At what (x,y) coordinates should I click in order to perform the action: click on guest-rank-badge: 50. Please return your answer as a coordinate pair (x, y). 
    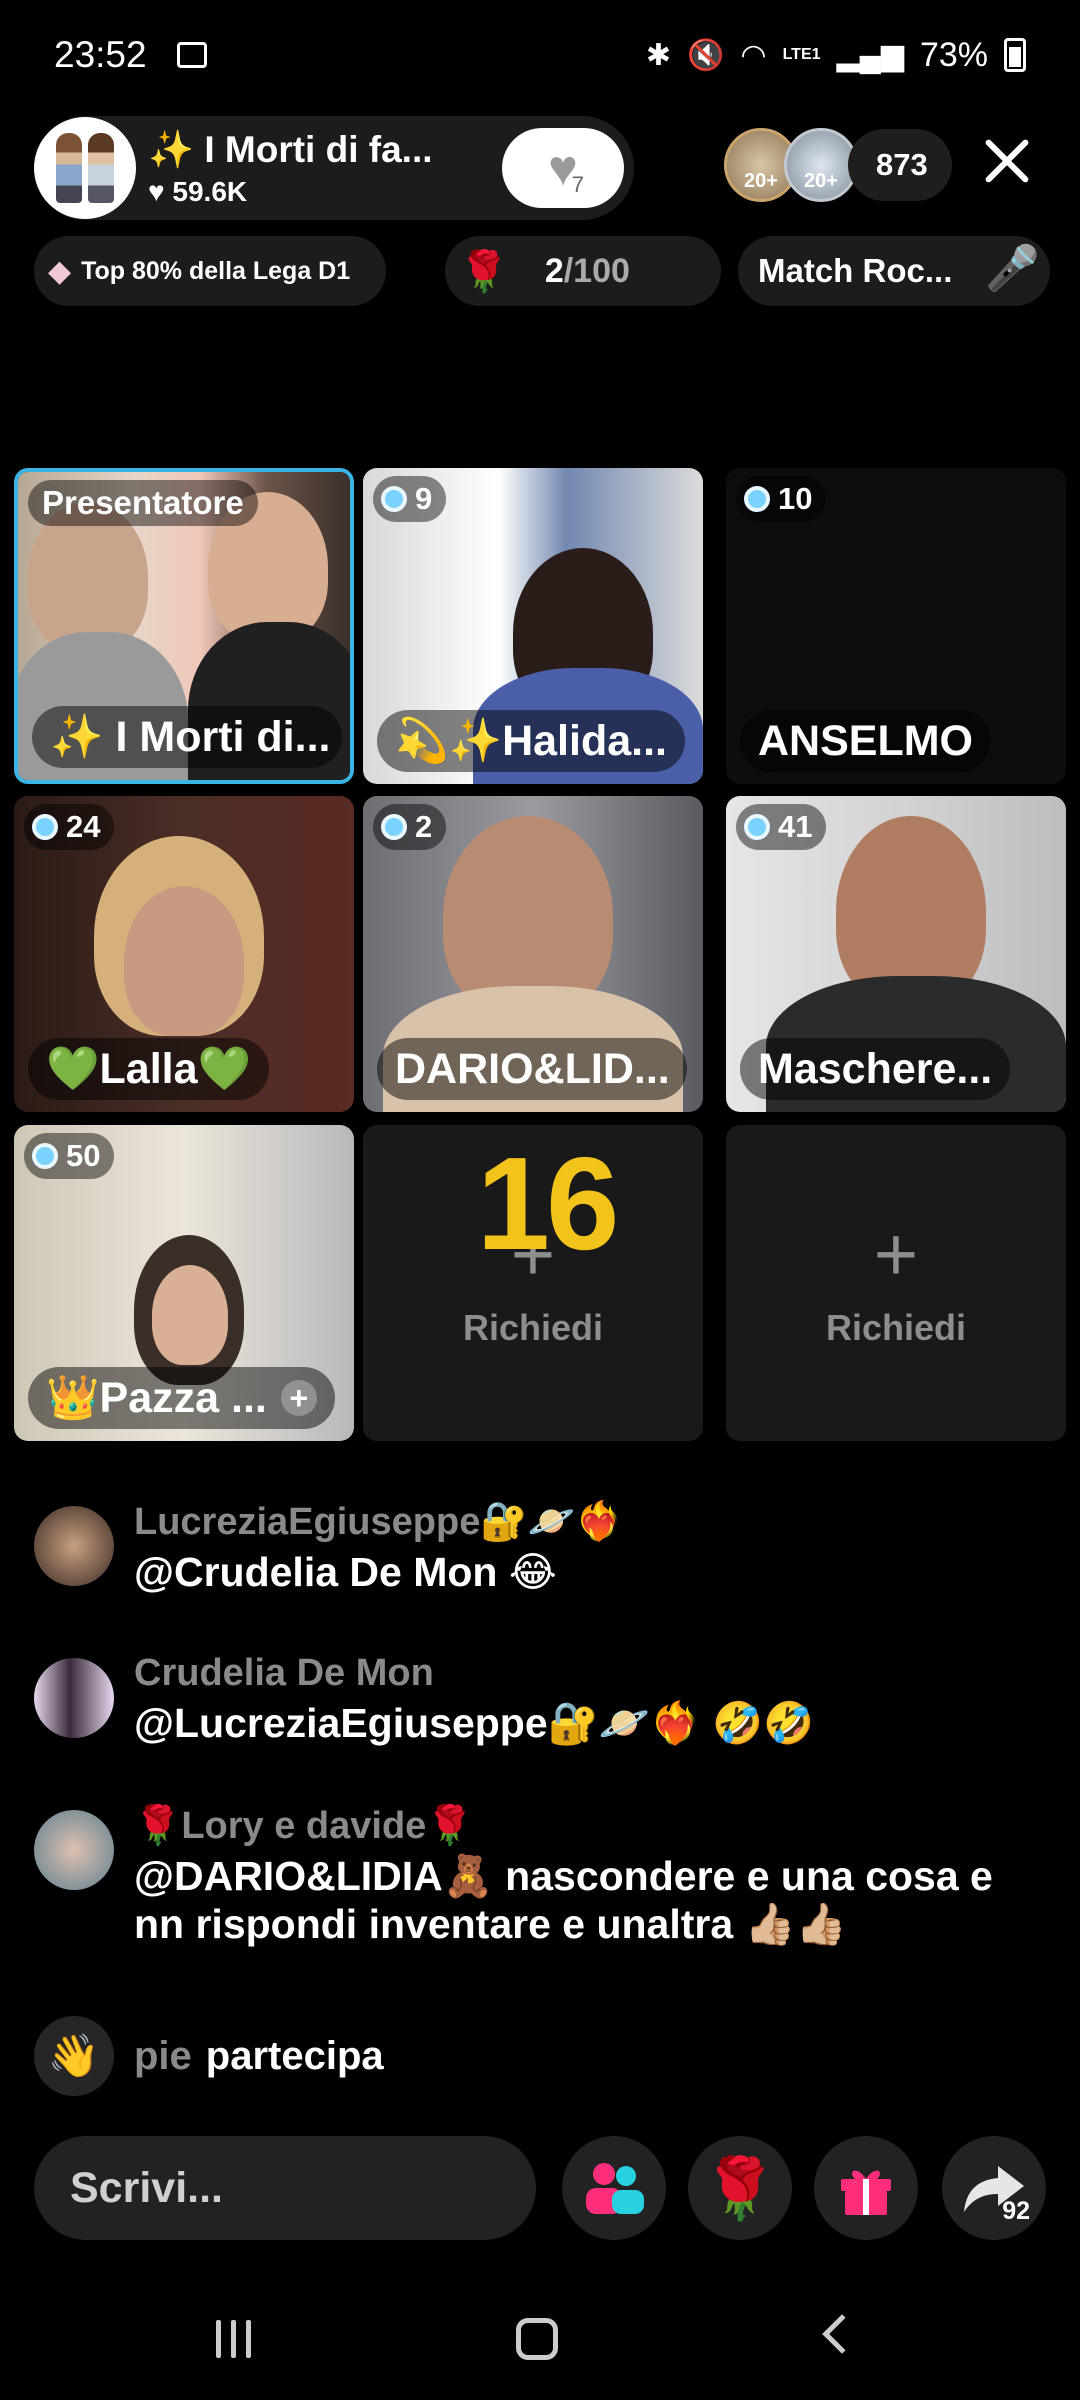
    Looking at the image, I should click on (69, 1156).